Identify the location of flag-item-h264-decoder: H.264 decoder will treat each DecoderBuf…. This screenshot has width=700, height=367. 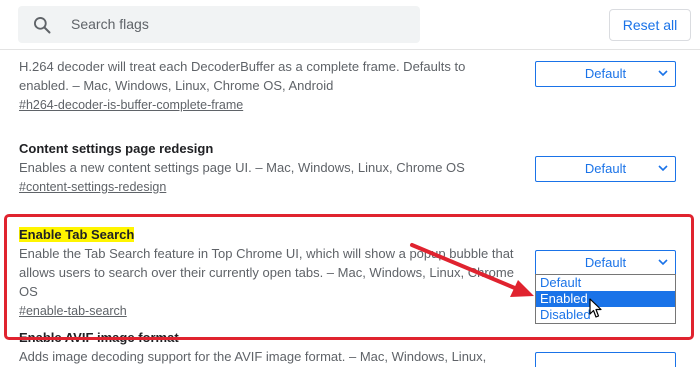
(264, 86).